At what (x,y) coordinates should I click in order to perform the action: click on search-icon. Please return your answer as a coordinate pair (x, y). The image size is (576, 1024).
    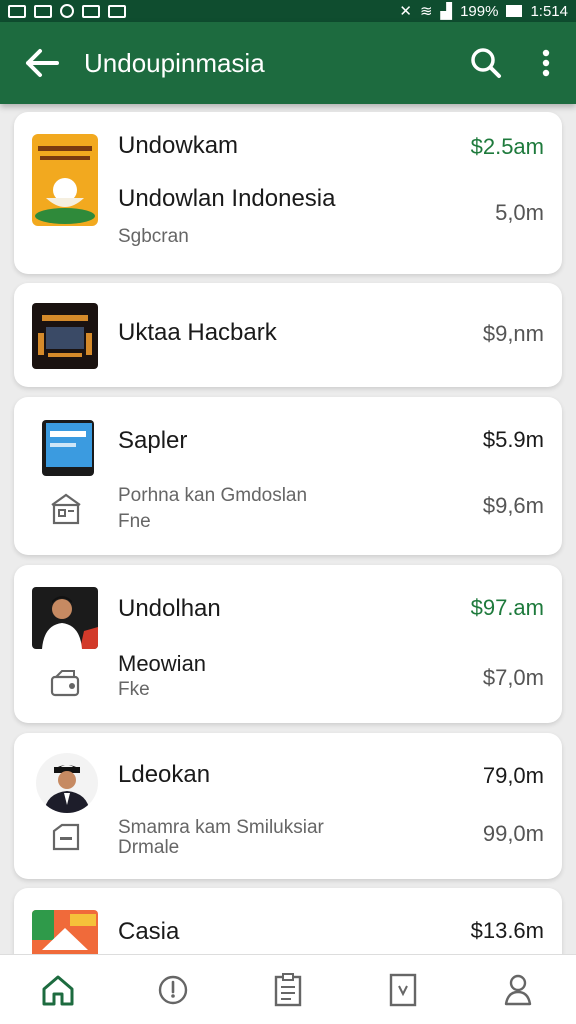
    Looking at the image, I should click on (486, 63).